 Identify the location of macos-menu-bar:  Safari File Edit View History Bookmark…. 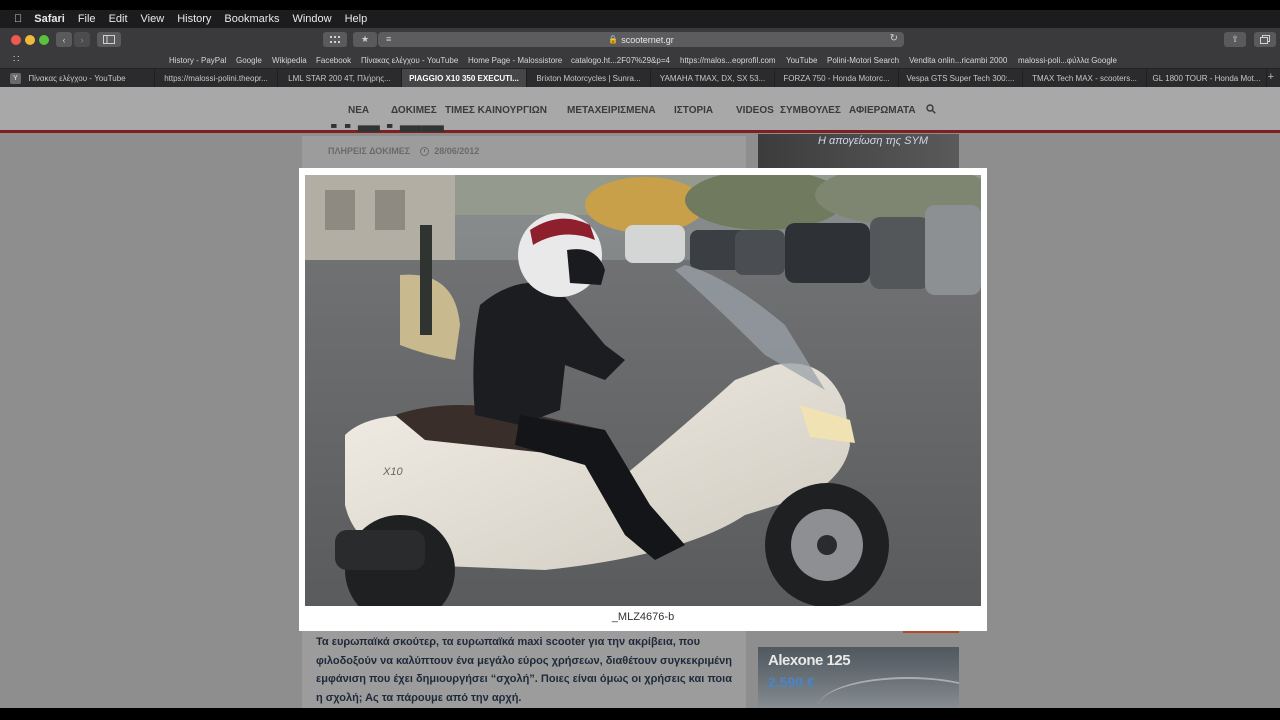
(640, 19).